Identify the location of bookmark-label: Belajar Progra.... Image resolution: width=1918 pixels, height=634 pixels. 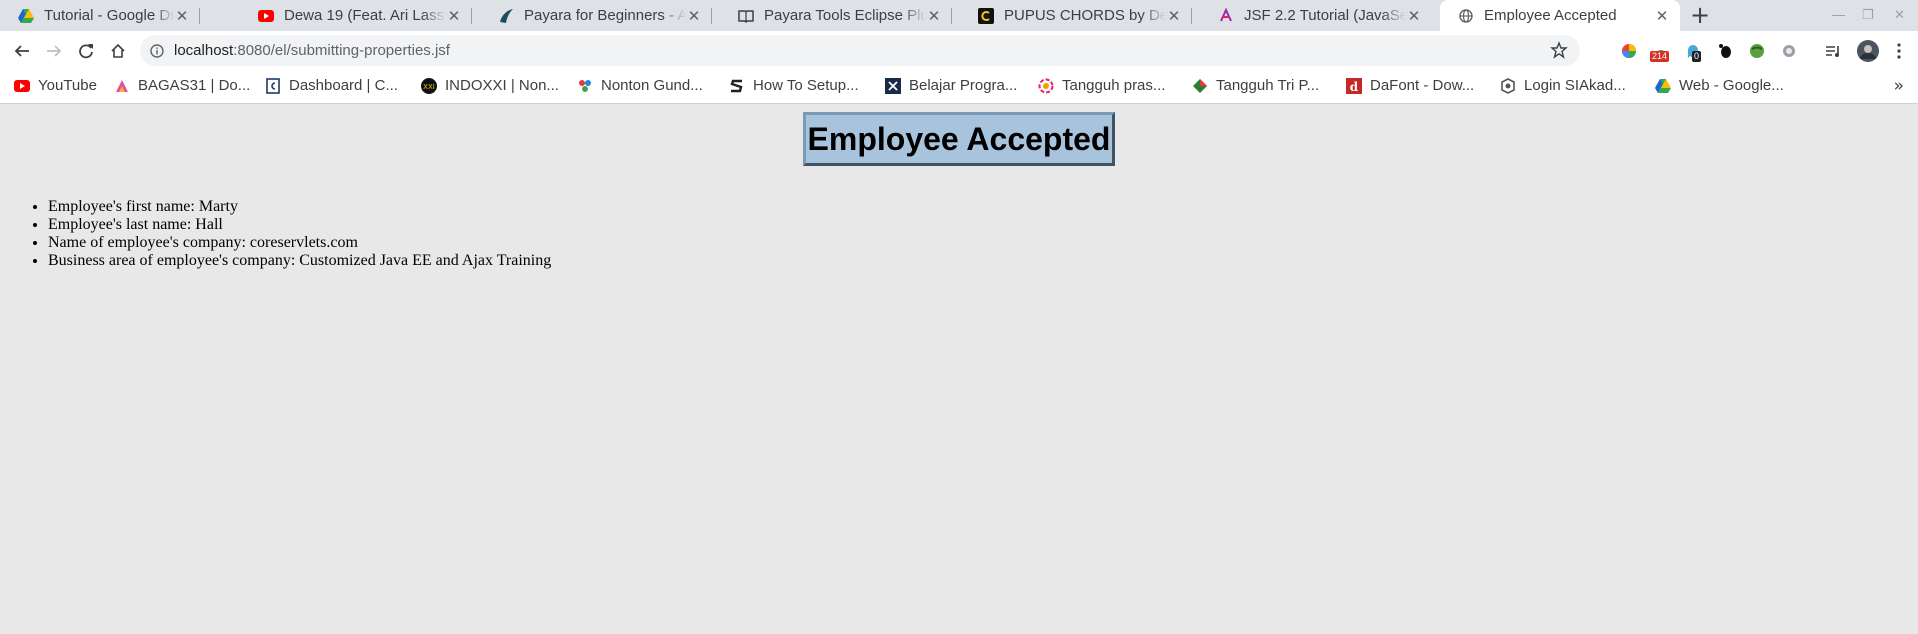
(963, 85).